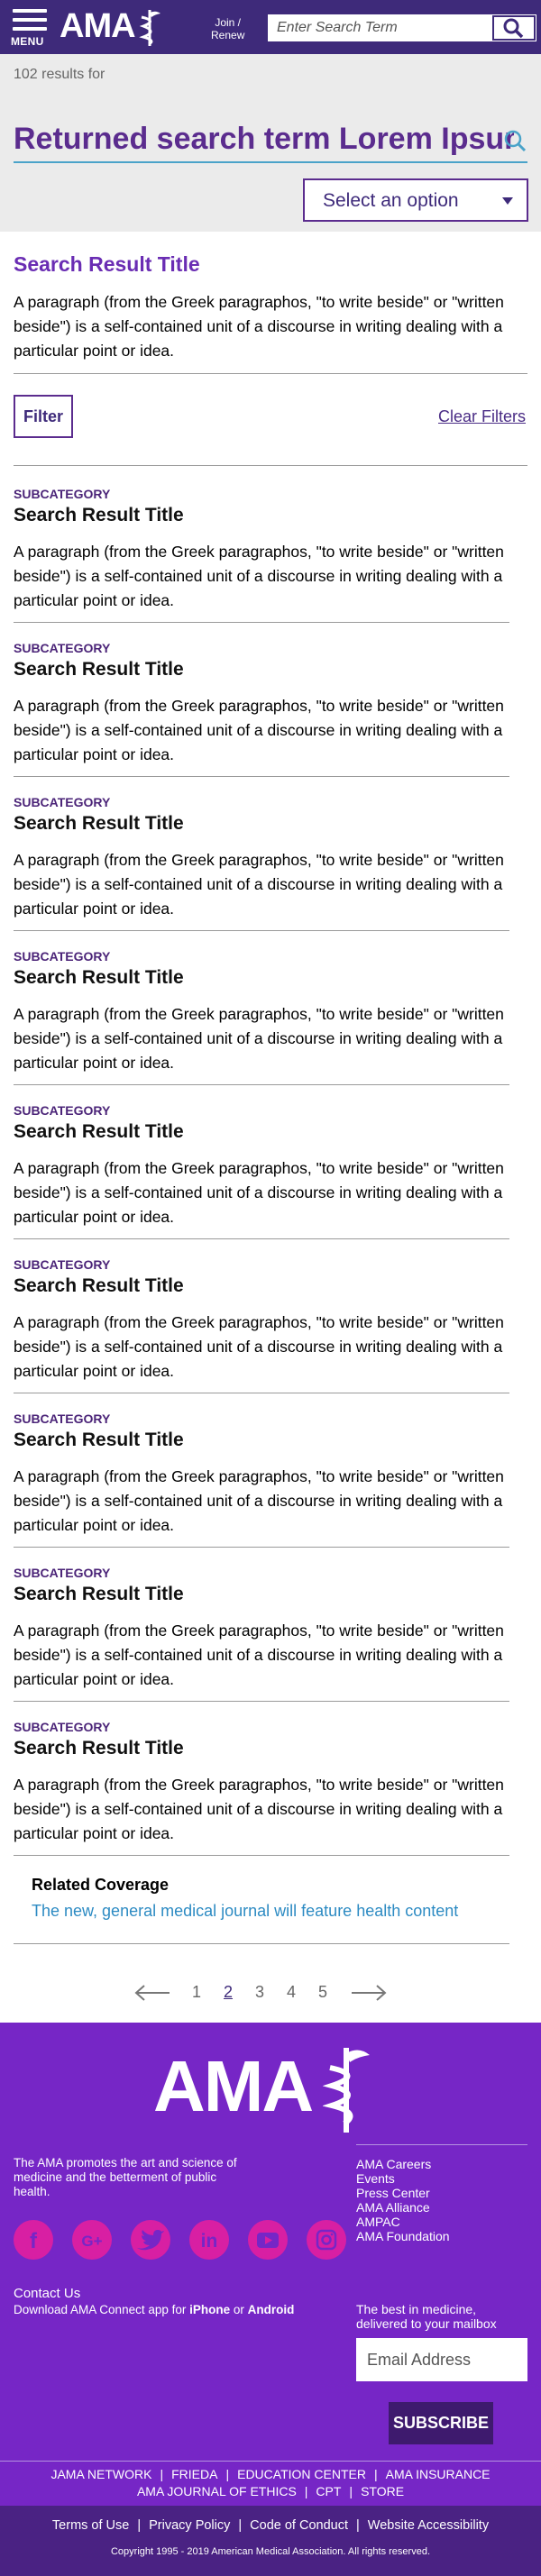 The width and height of the screenshot is (541, 2576). Describe the element at coordinates (291, 1993) in the screenshot. I see `page-link: 4` at that location.